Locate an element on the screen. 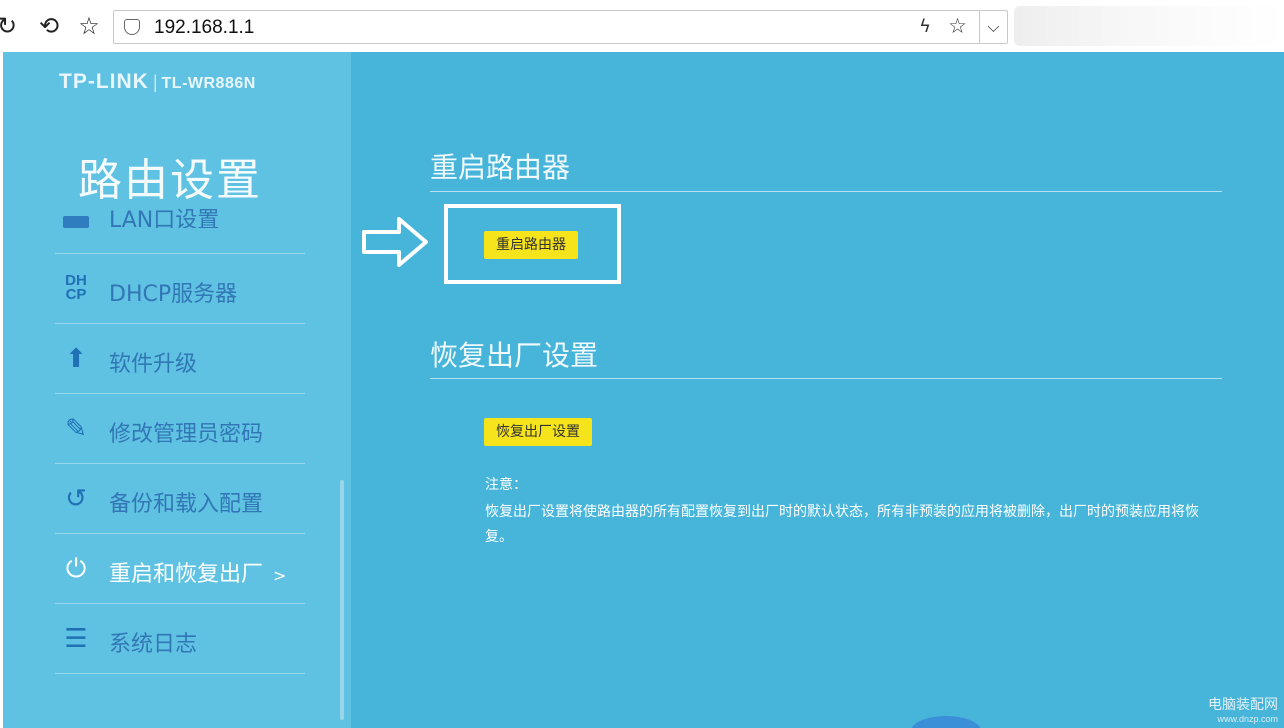 Image resolution: width=1284 pixels, height=728 pixels. address-bar: 192.168.1.1 ϟ ☆ ⌵ is located at coordinates (560, 27).